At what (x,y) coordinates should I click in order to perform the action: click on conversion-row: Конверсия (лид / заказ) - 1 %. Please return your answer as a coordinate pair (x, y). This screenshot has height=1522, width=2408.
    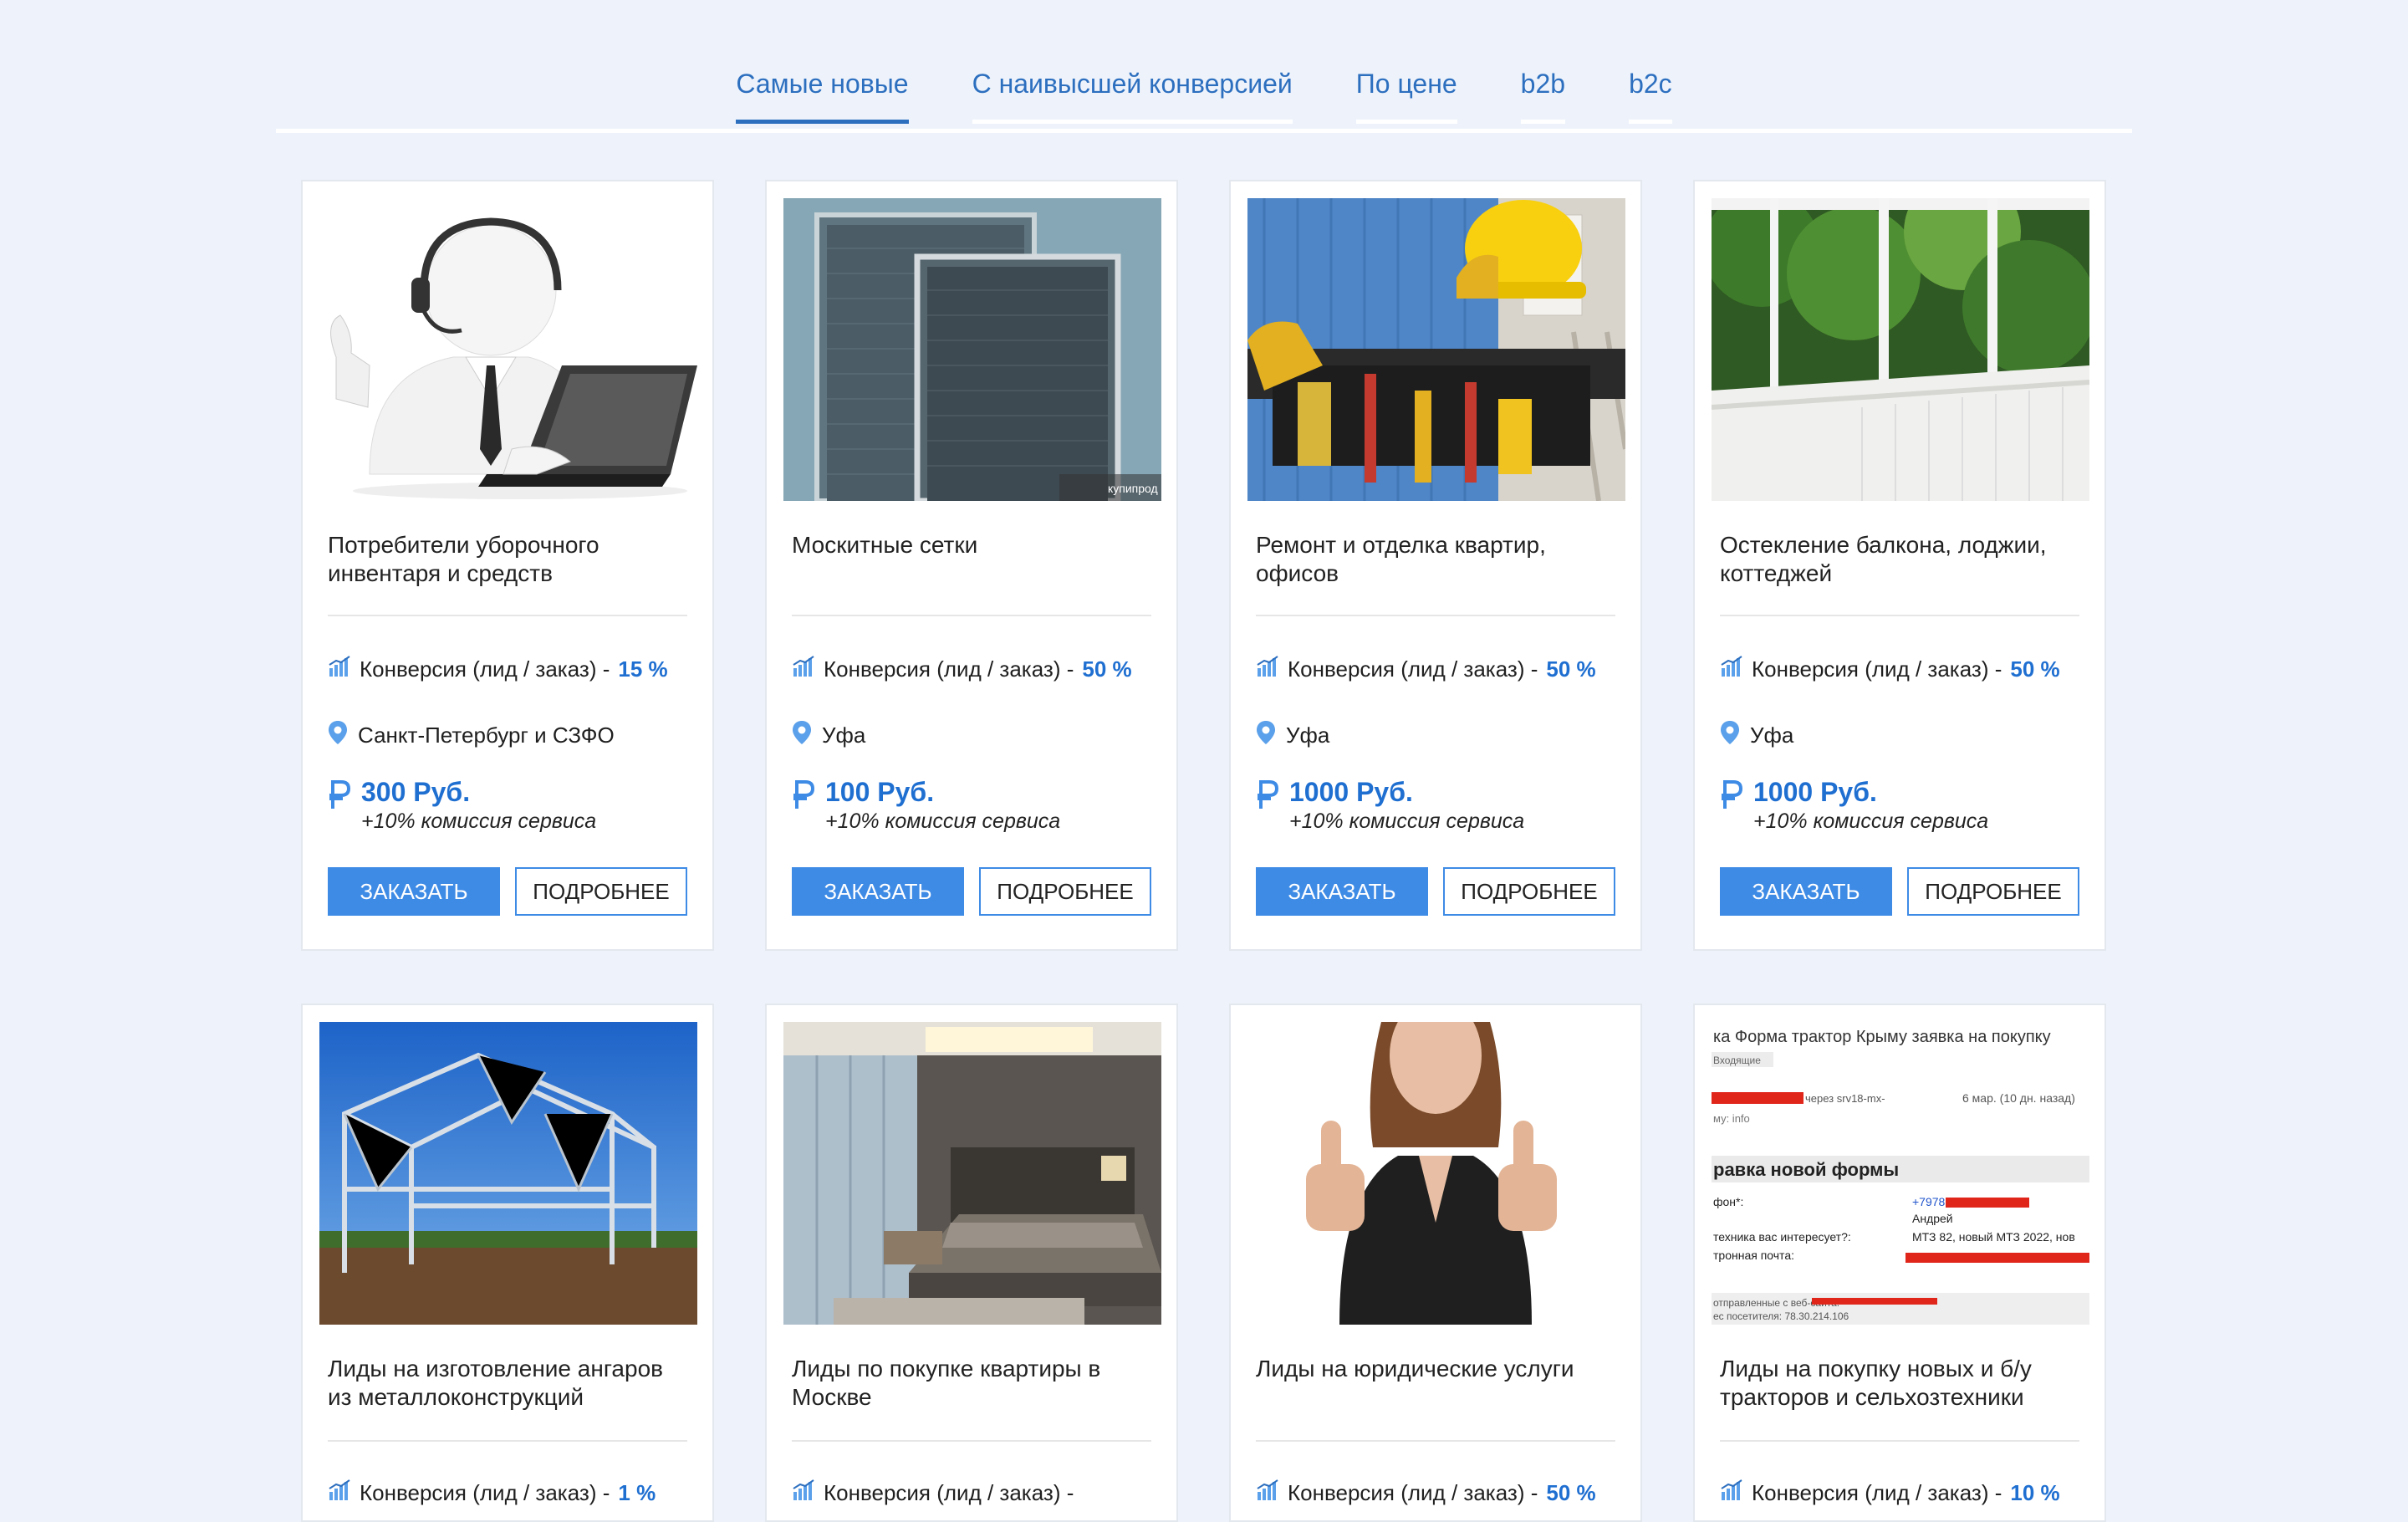
    Looking at the image, I should click on (492, 1493).